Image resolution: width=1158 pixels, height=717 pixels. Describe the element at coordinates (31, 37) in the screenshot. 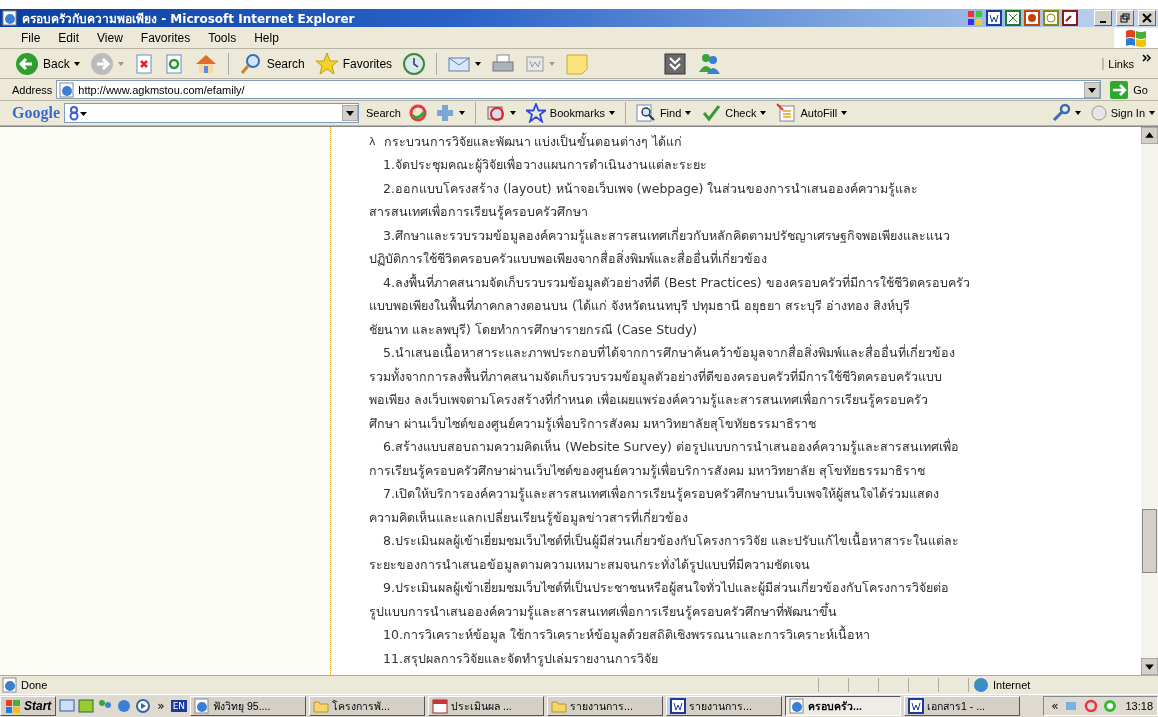

I see `menu-item: File` at that location.